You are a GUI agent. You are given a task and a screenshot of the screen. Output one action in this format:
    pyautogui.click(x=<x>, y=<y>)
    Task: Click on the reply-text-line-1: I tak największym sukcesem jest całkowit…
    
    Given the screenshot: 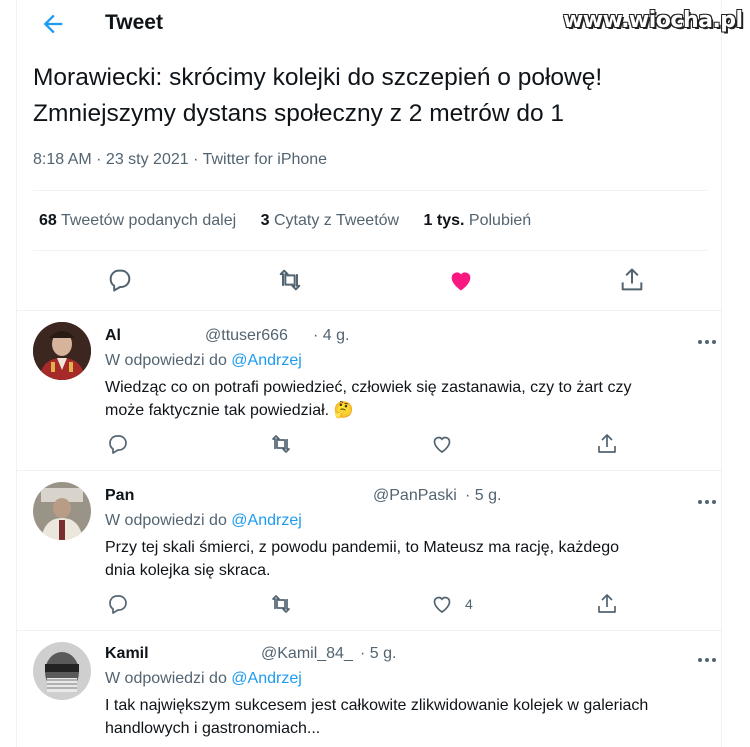 What is the action you would take?
    pyautogui.click(x=377, y=705)
    